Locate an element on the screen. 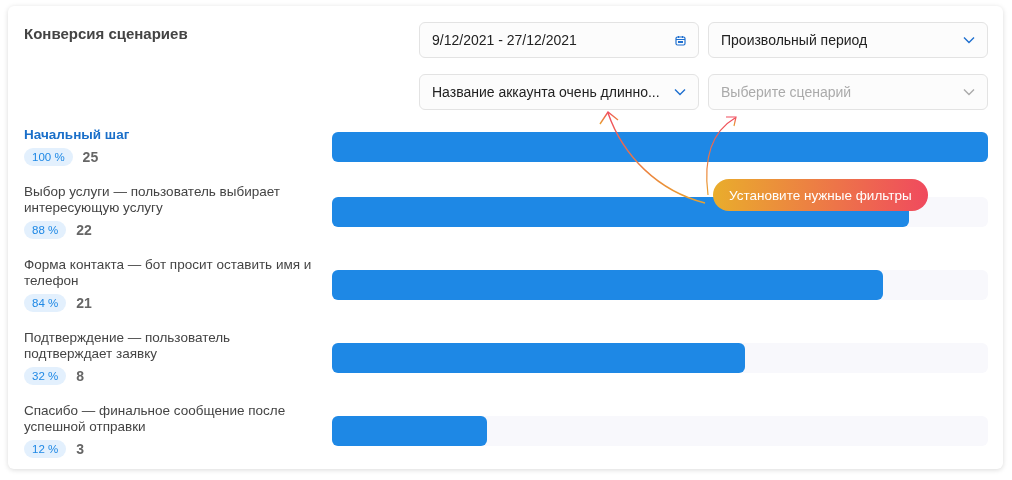 Image resolution: width=1012 pixels, height=480 pixels. step-count: 21 is located at coordinates (84, 303).